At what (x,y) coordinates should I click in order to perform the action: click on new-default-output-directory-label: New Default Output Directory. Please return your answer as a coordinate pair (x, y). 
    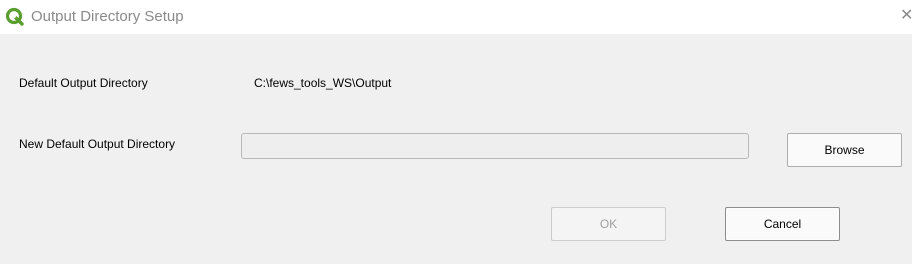
    Looking at the image, I should click on (97, 144).